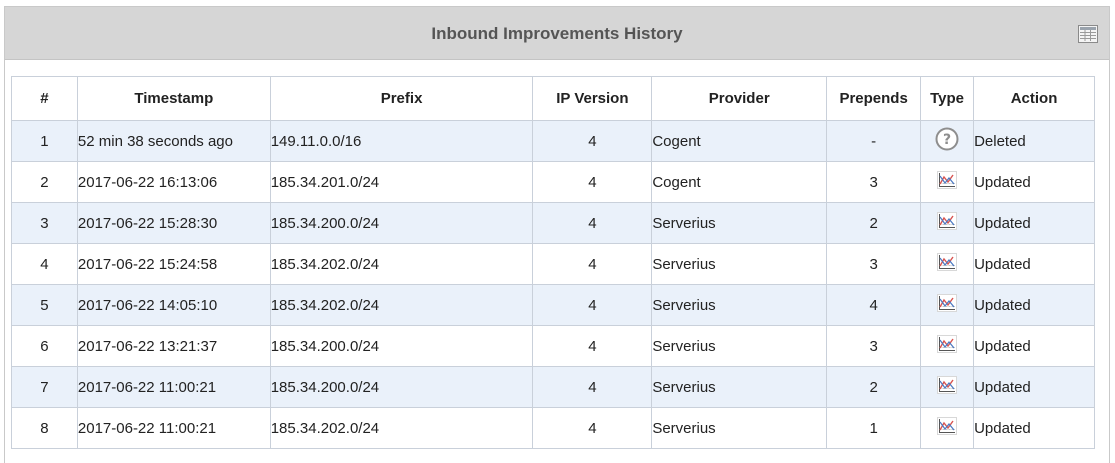 The width and height of the screenshot is (1115, 463). I want to click on column-header-prepends: Prepends, so click(874, 98).